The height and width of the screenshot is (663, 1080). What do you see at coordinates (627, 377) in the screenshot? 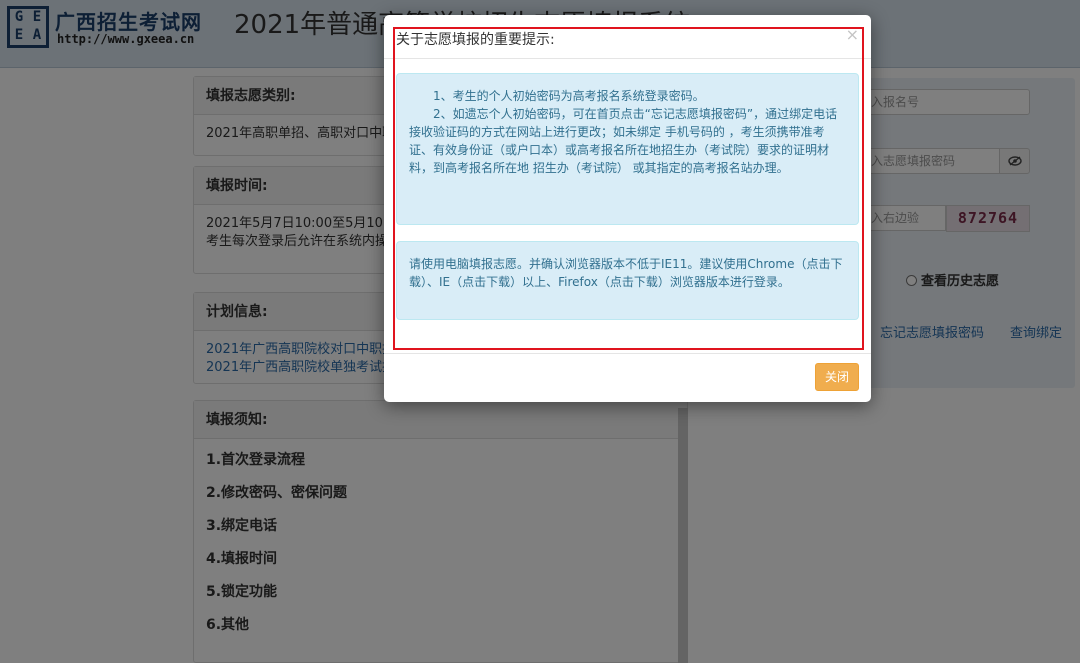
I see `modal-footer: 关闭` at bounding box center [627, 377].